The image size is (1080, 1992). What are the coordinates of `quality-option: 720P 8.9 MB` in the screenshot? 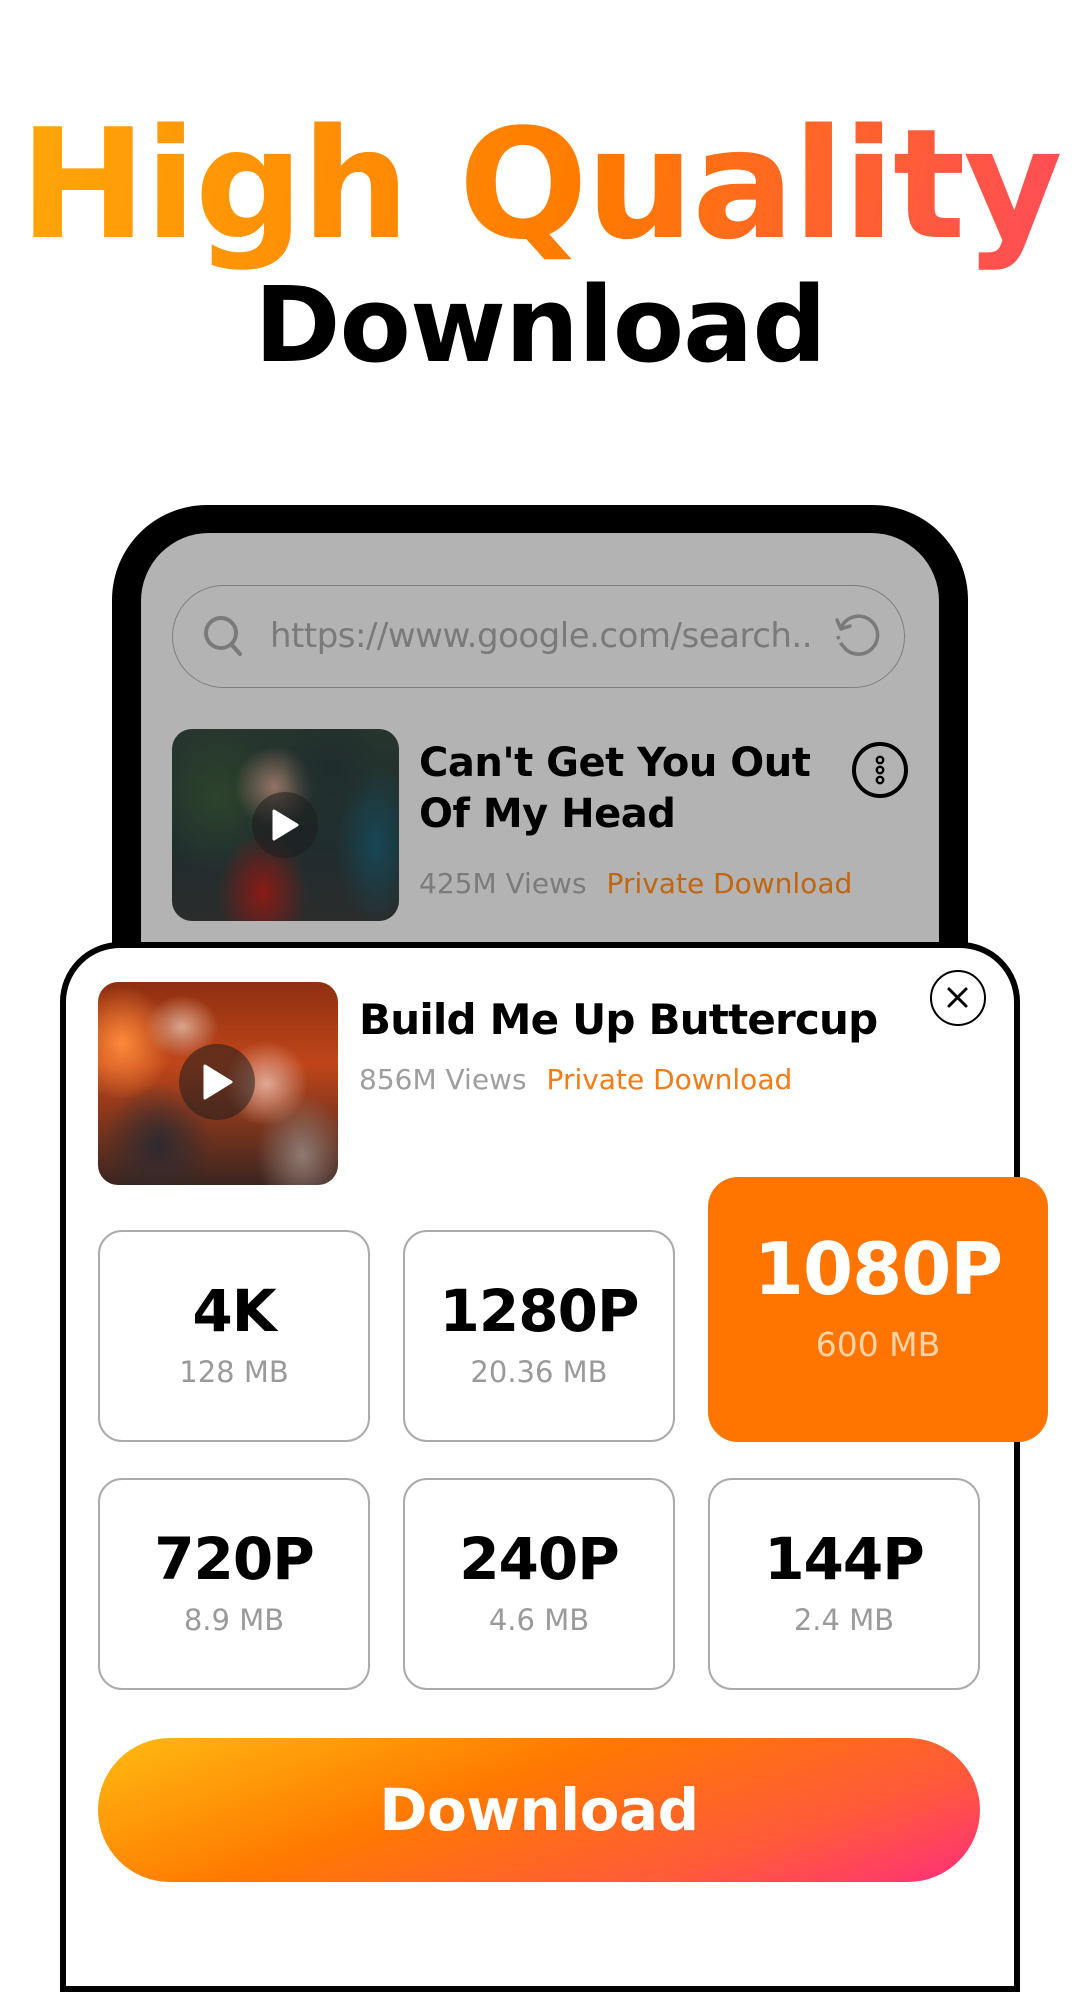 It's located at (234, 1584).